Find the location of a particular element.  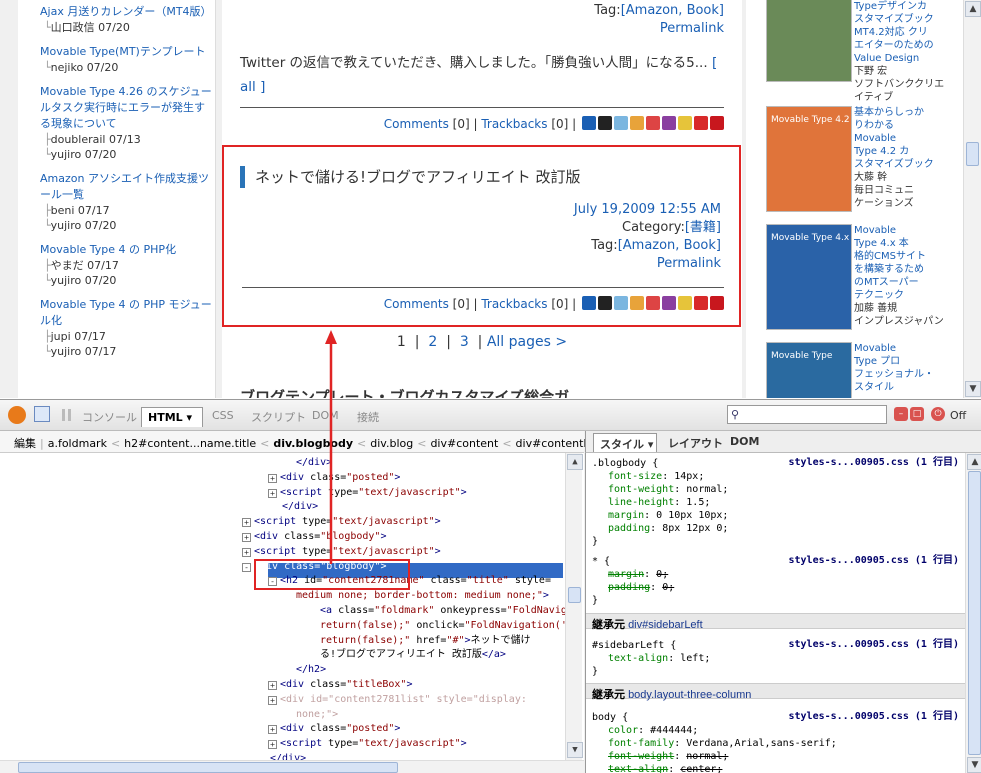

css-property: padding: 8px 12px 0; is located at coordinates (668, 528).